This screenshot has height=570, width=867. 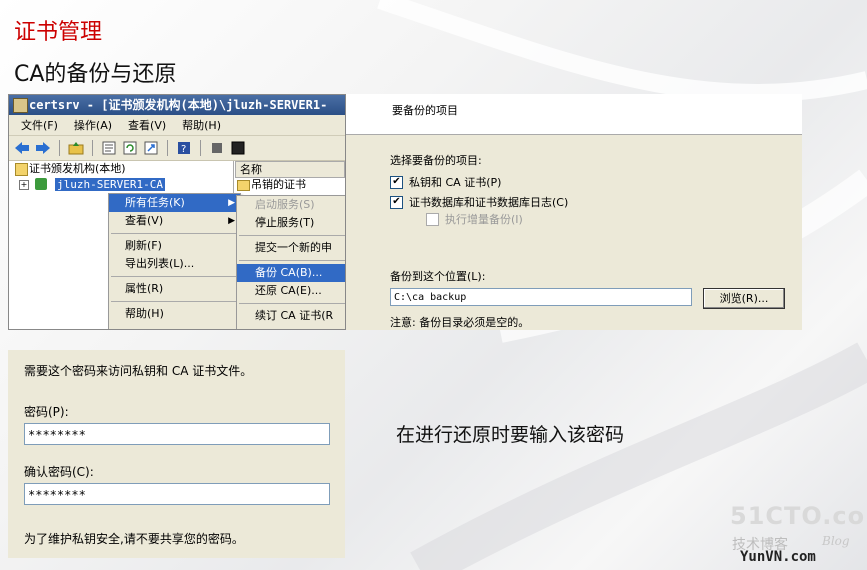 I want to click on checkbox-incremental-backup: 执行增量备份(I), so click(x=474, y=219).